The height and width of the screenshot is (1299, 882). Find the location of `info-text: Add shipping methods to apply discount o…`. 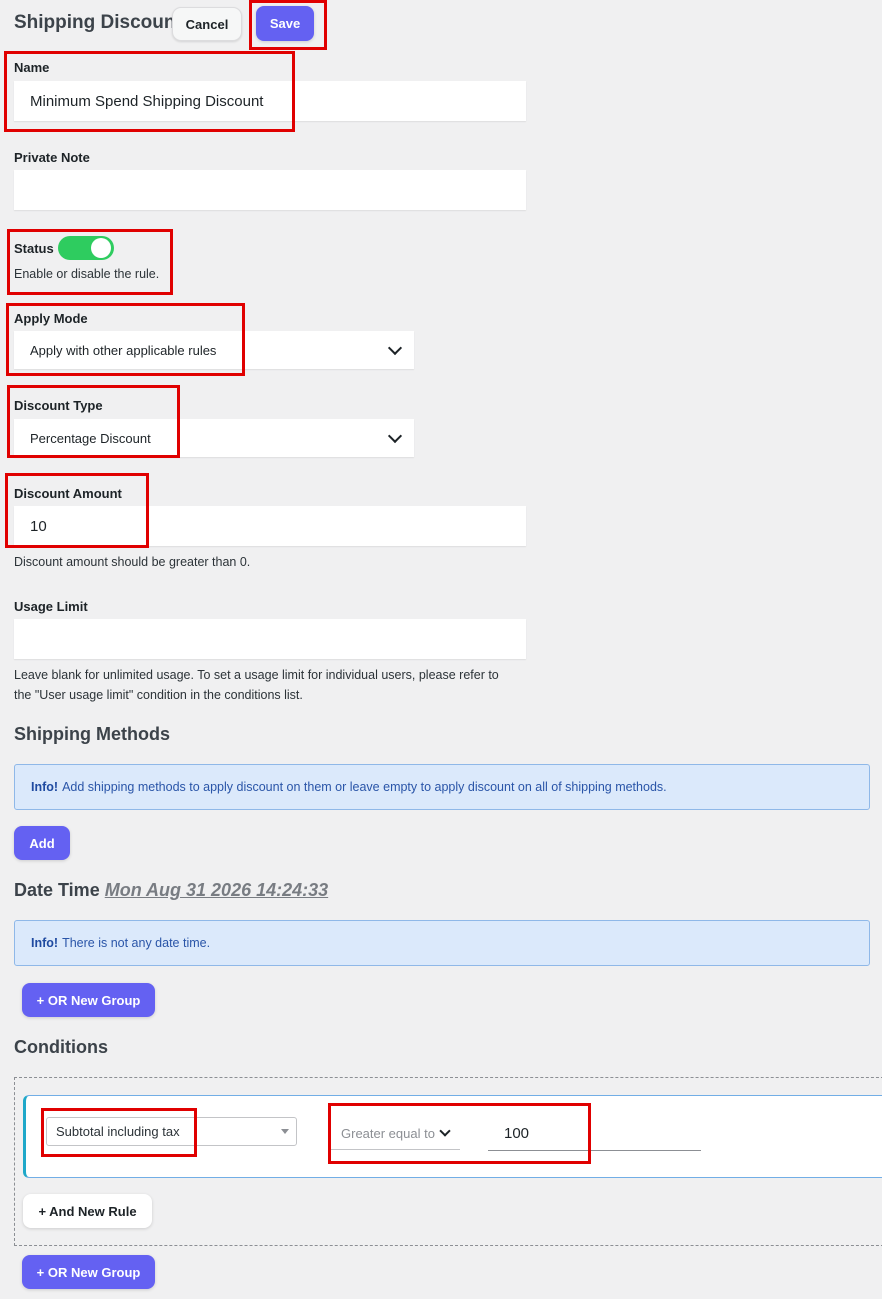

info-text: Add shipping methods to apply discount o… is located at coordinates (364, 787).